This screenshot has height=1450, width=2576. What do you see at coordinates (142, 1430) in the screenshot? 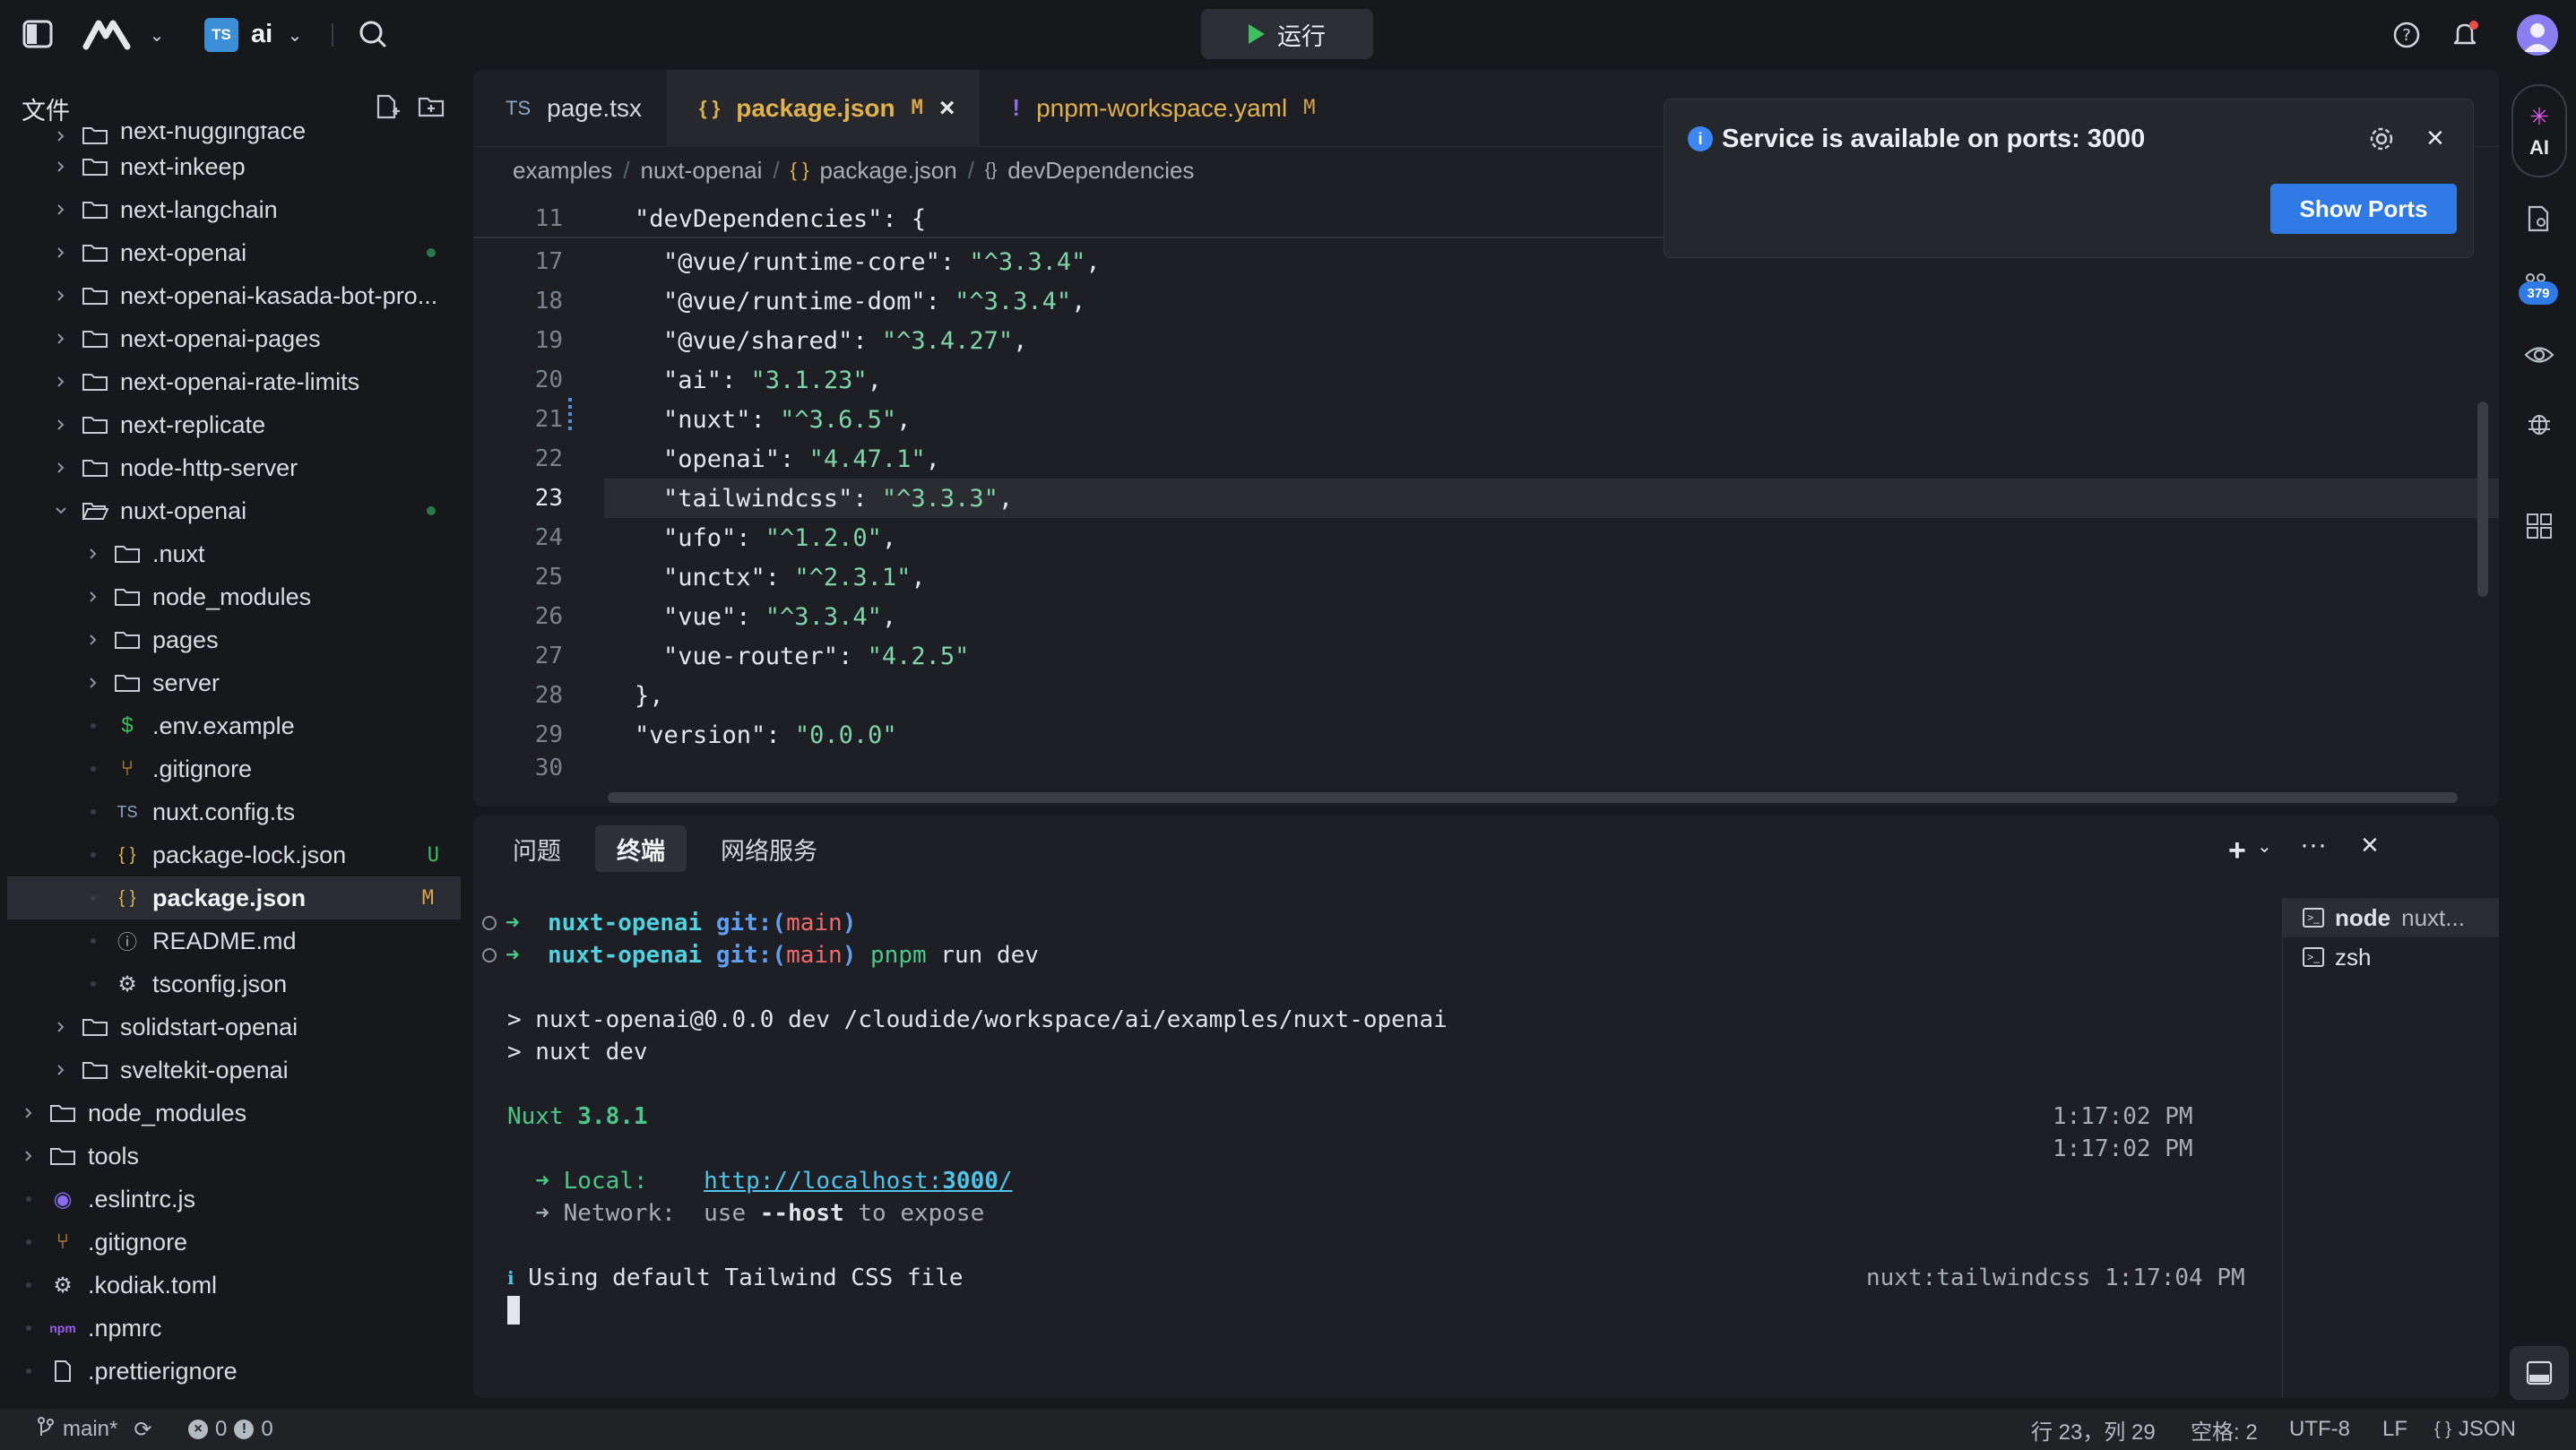
I see `sync-icon: ⟳` at bounding box center [142, 1430].